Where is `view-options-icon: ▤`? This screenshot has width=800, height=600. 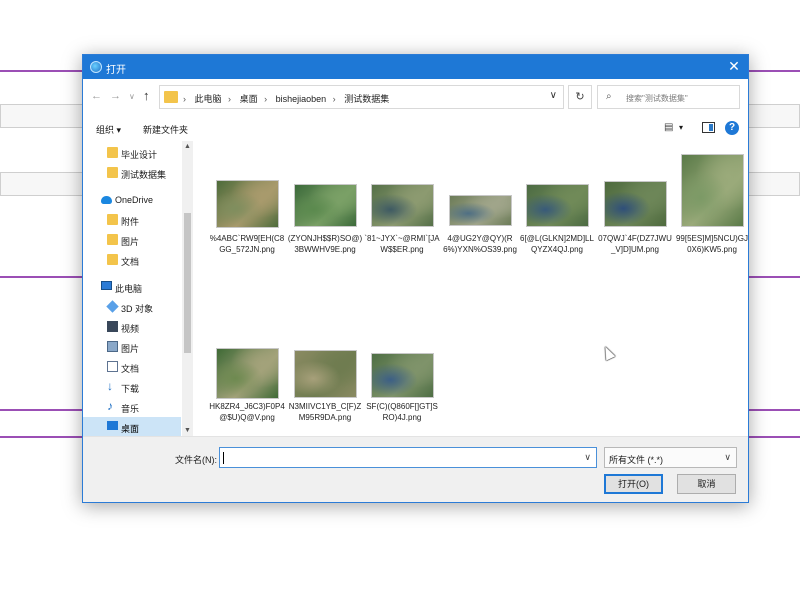
view-options-icon: ▤ is located at coordinates (668, 127).